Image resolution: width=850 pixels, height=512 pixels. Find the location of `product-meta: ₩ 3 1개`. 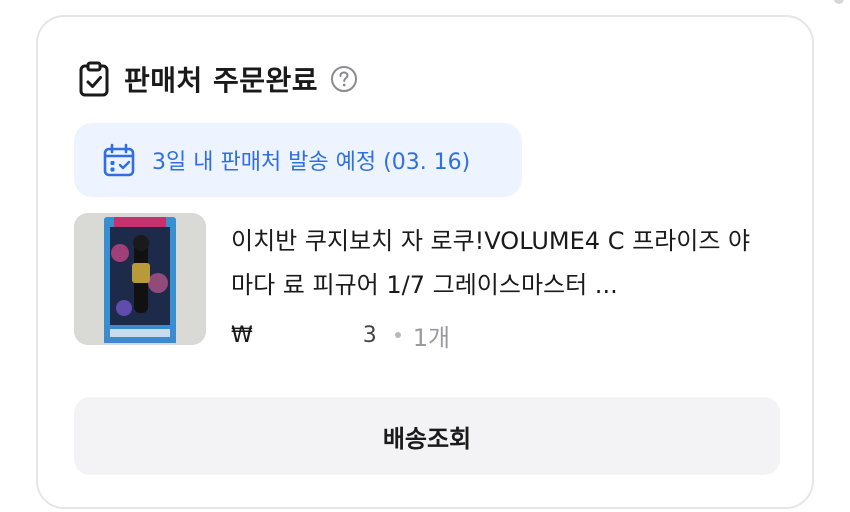

product-meta: ₩ 3 1개 is located at coordinates (340, 335).